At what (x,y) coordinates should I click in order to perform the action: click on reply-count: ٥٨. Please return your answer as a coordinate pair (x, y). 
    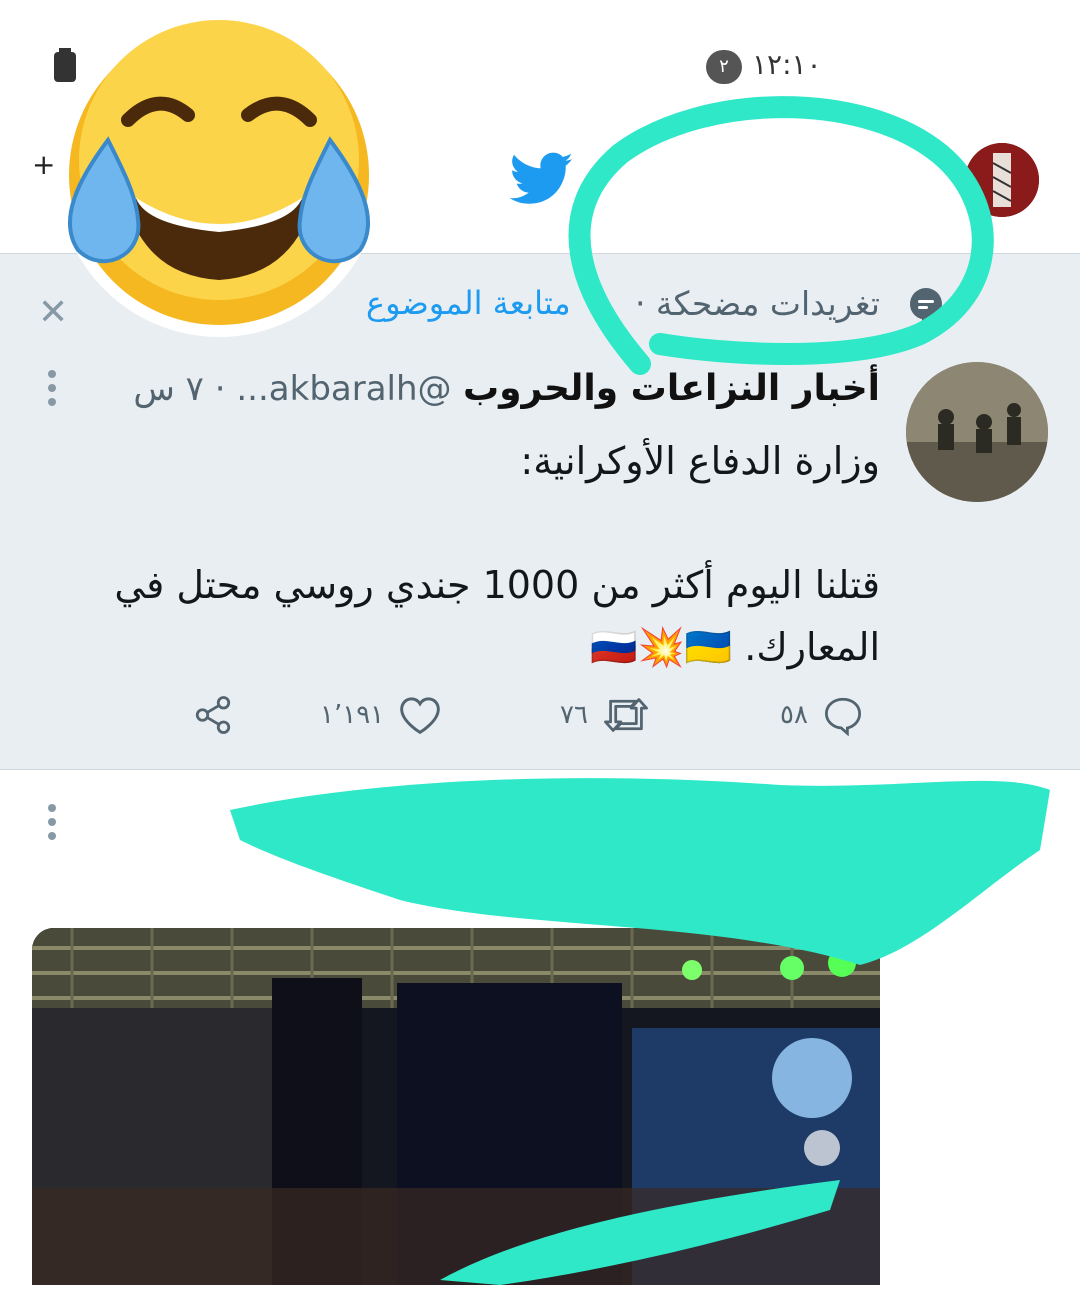
    Looking at the image, I should click on (794, 715).